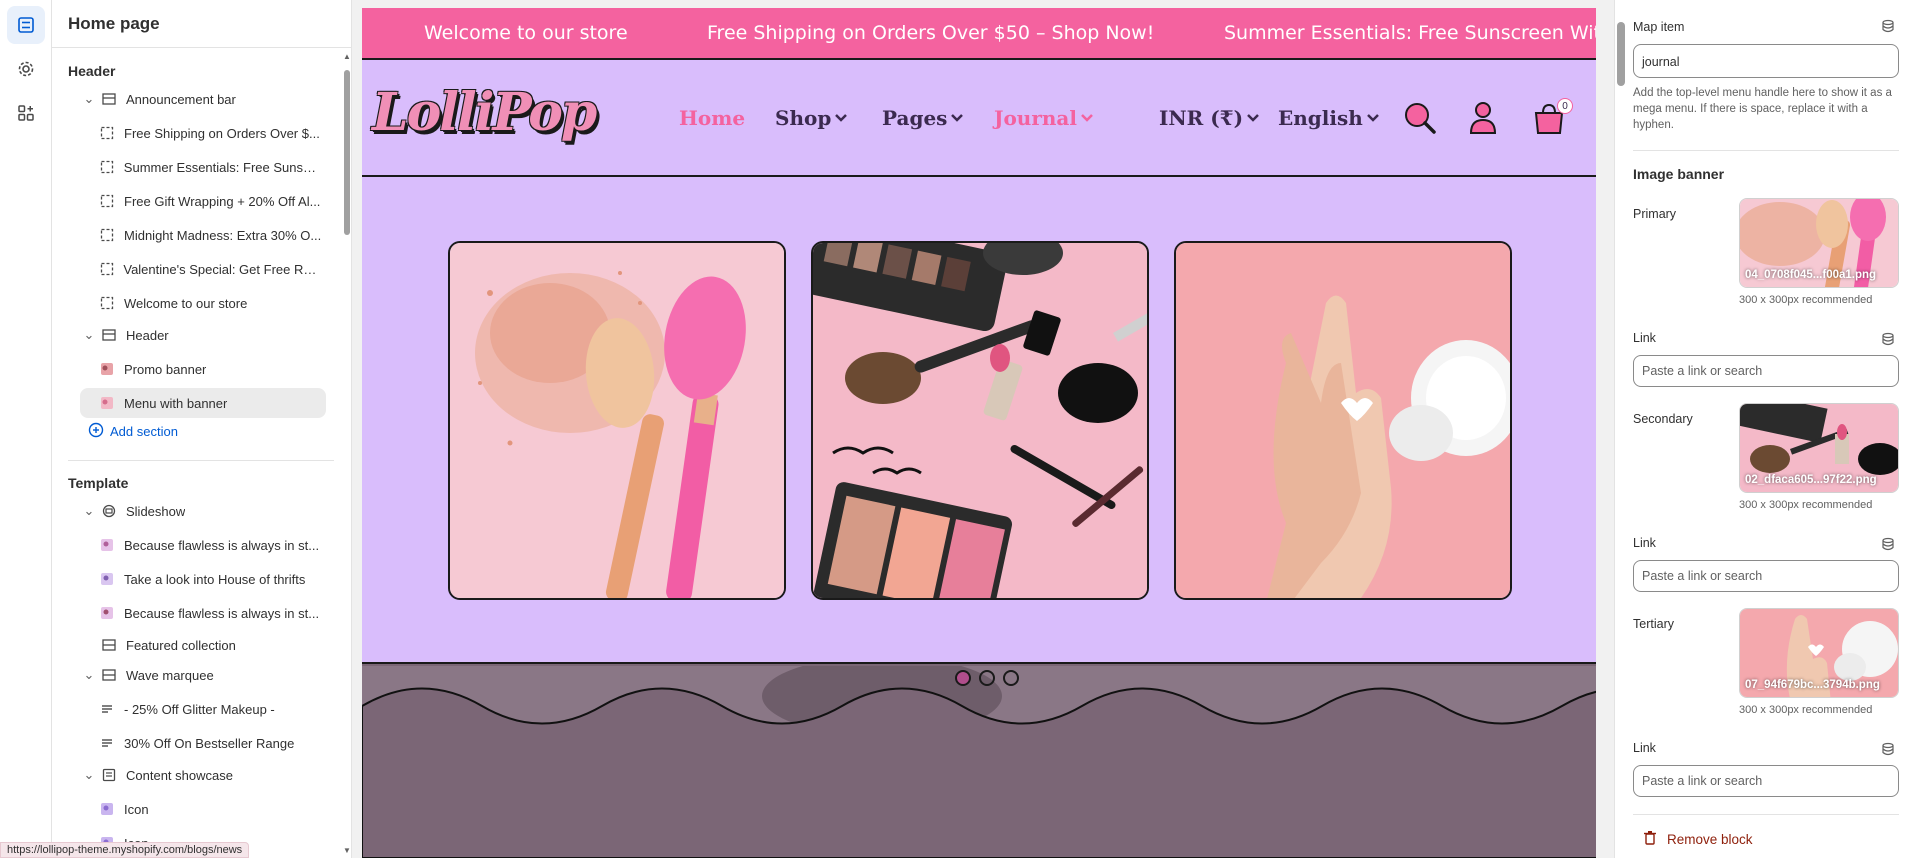  What do you see at coordinates (1483, 120) in the screenshot?
I see `account-icon` at bounding box center [1483, 120].